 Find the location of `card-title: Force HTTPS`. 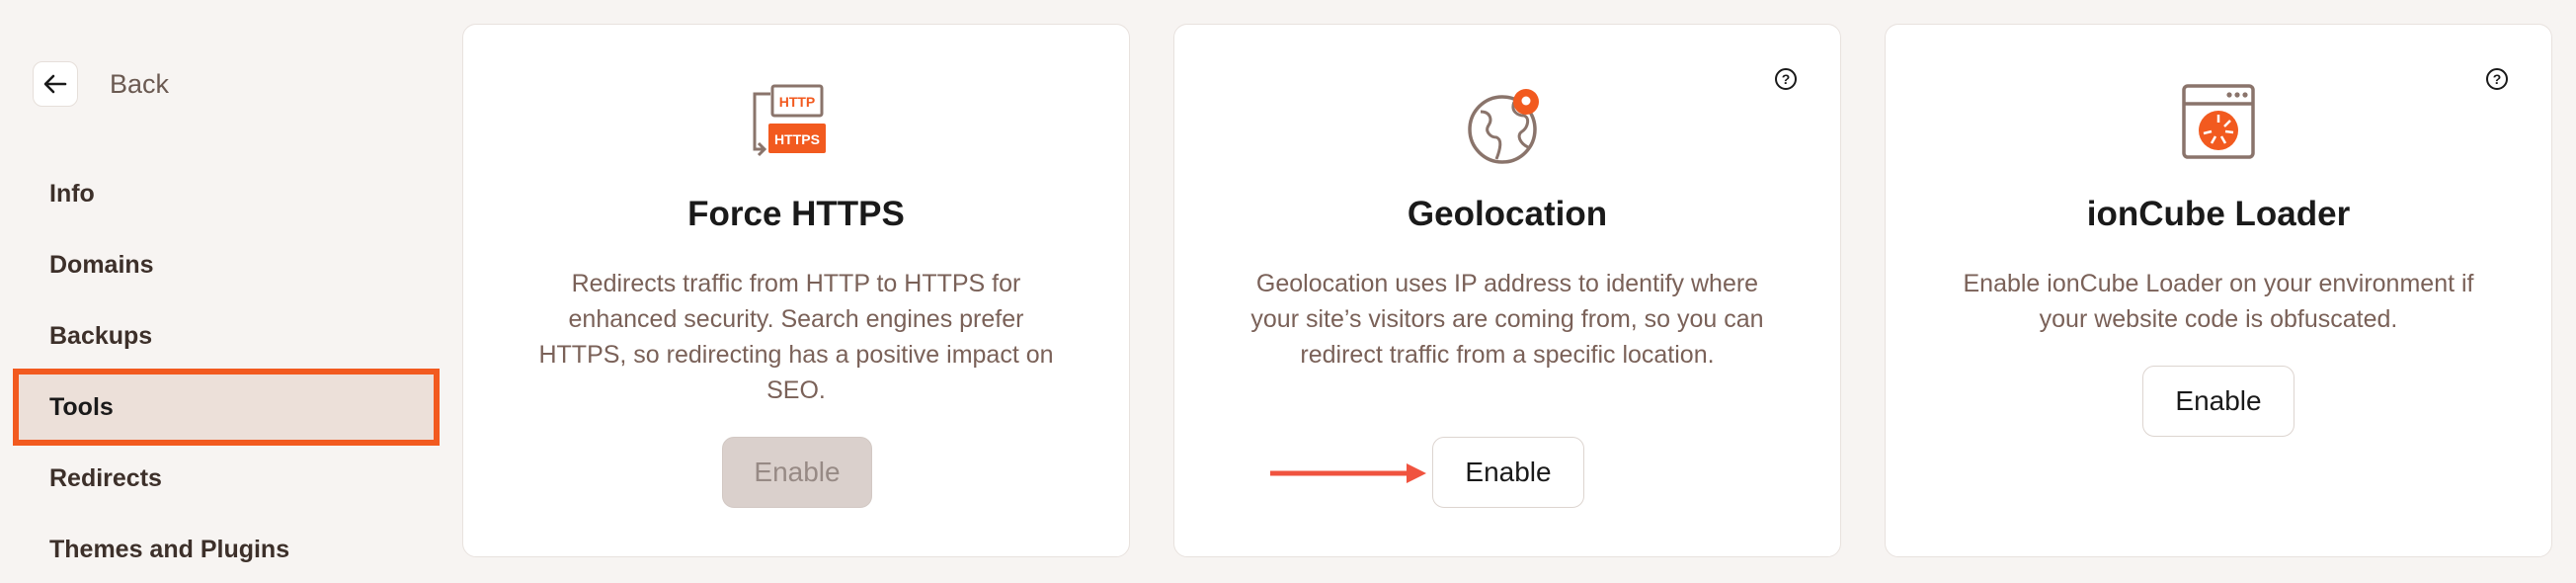

card-title: Force HTTPS is located at coordinates (796, 214).